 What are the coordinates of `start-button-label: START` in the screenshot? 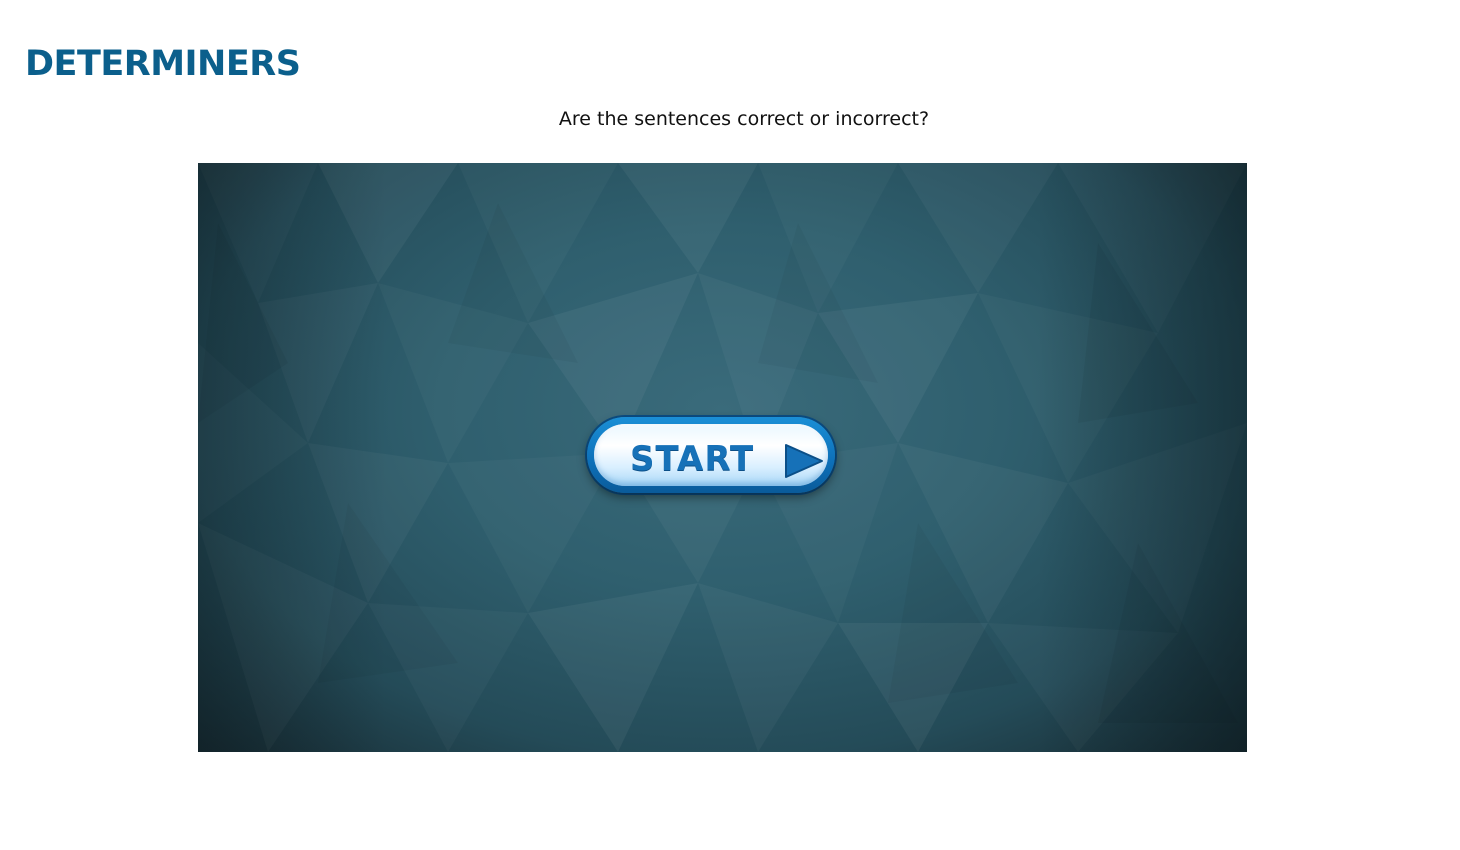 It's located at (692, 459).